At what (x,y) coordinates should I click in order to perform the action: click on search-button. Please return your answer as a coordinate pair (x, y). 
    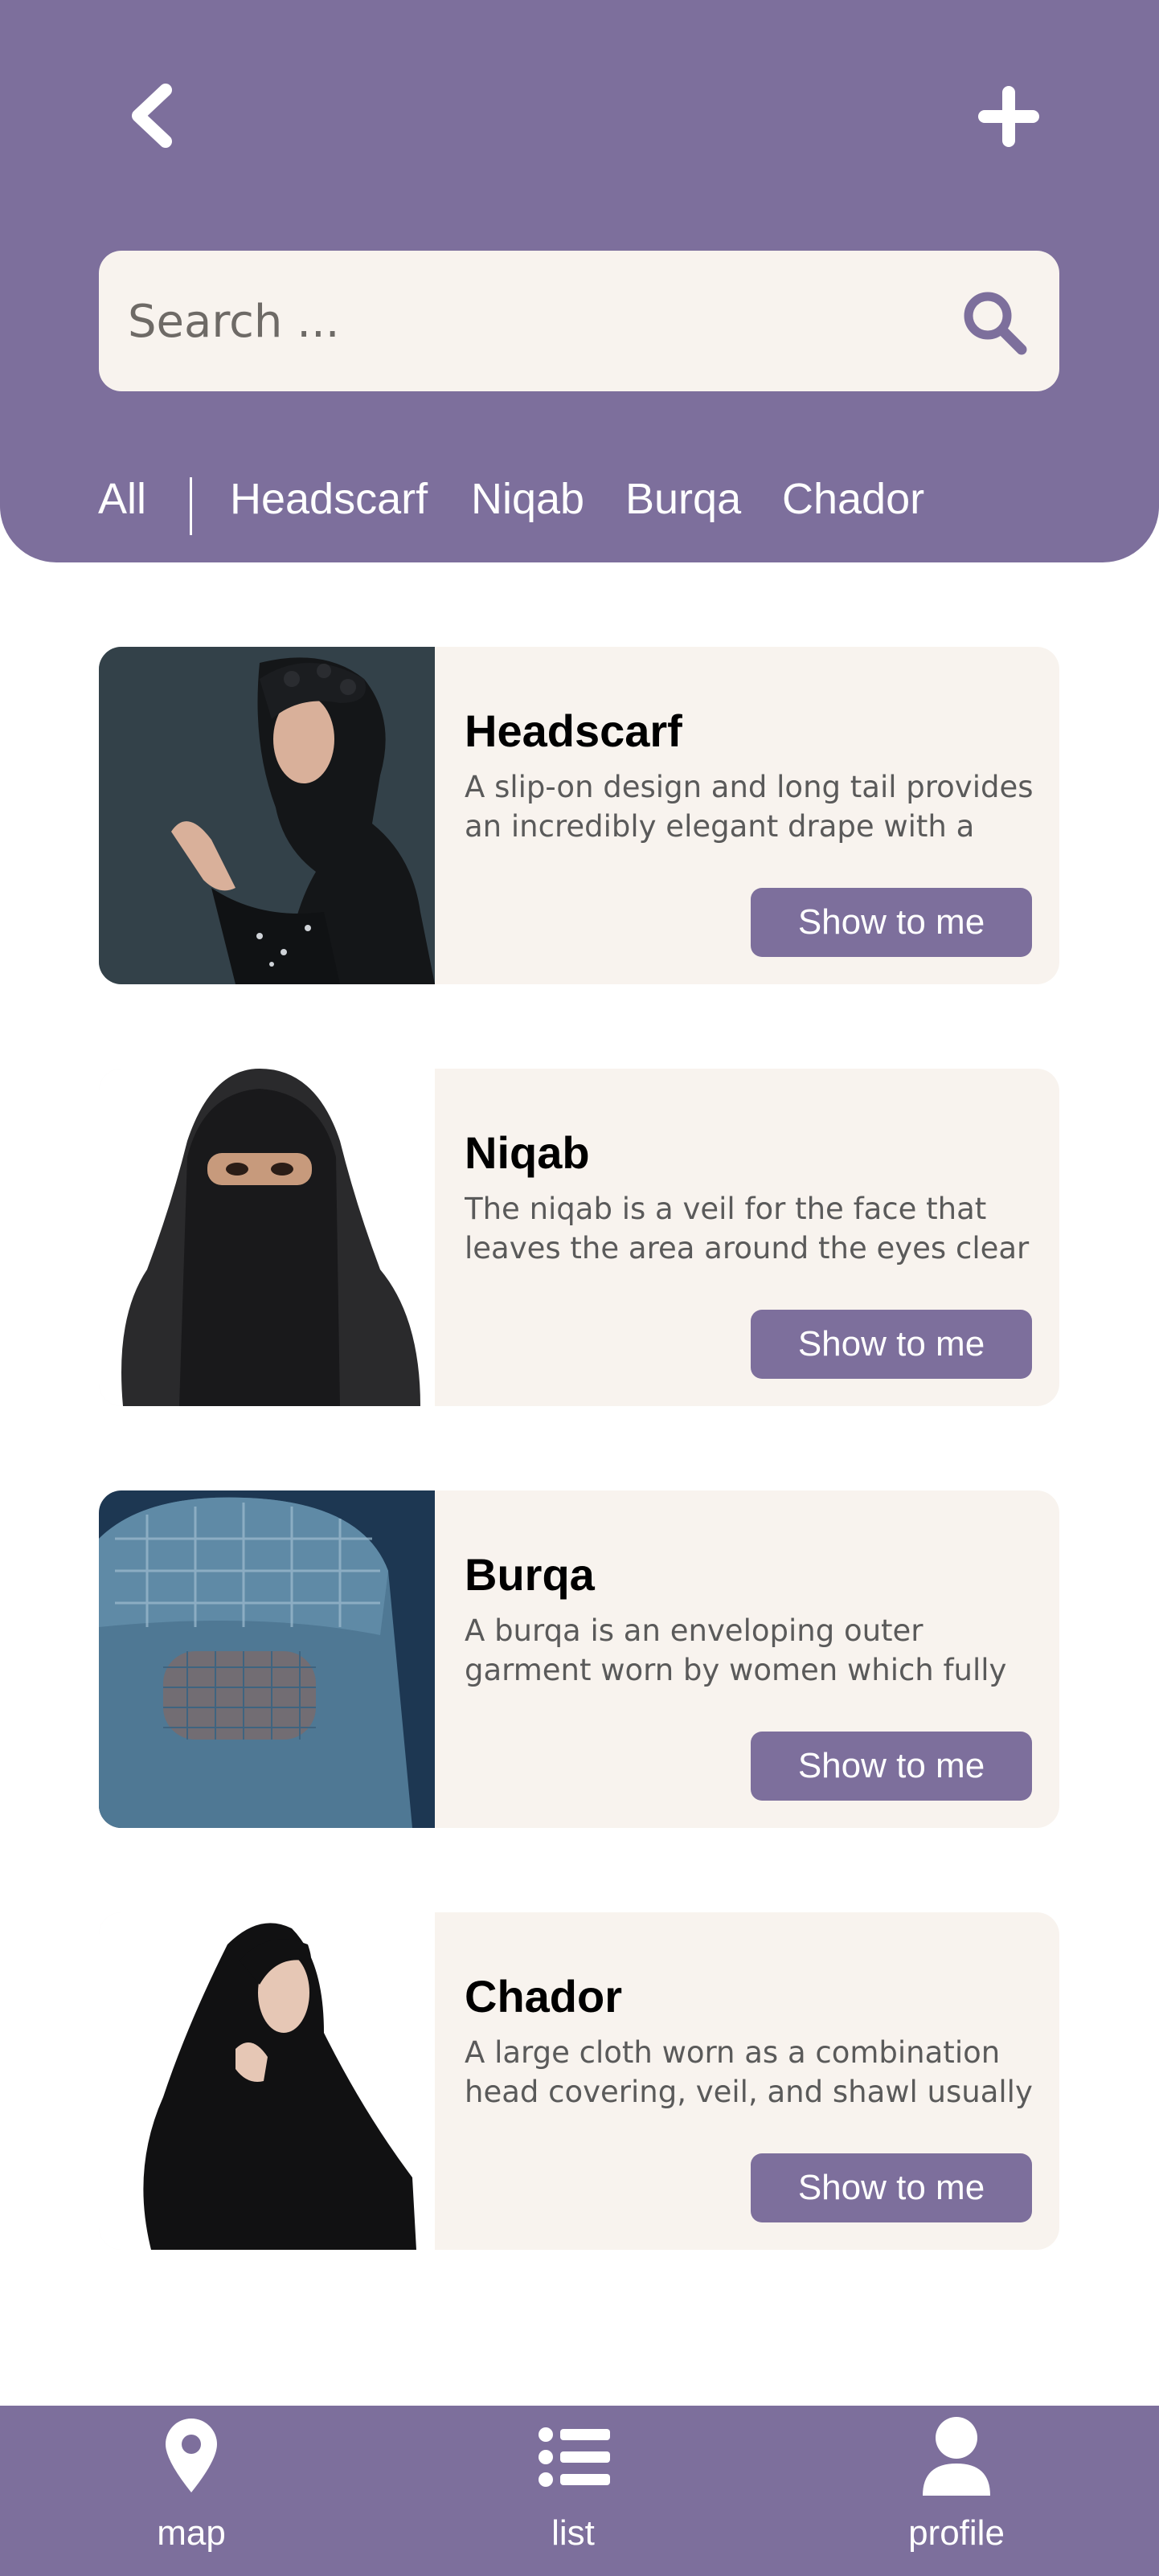
    Looking at the image, I should click on (995, 323).